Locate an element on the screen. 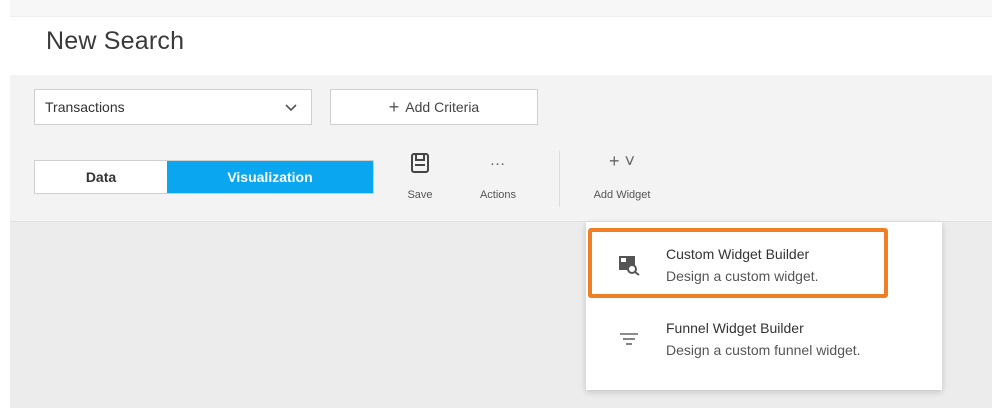 This screenshot has width=992, height=408. toolbar-divider is located at coordinates (559, 179).